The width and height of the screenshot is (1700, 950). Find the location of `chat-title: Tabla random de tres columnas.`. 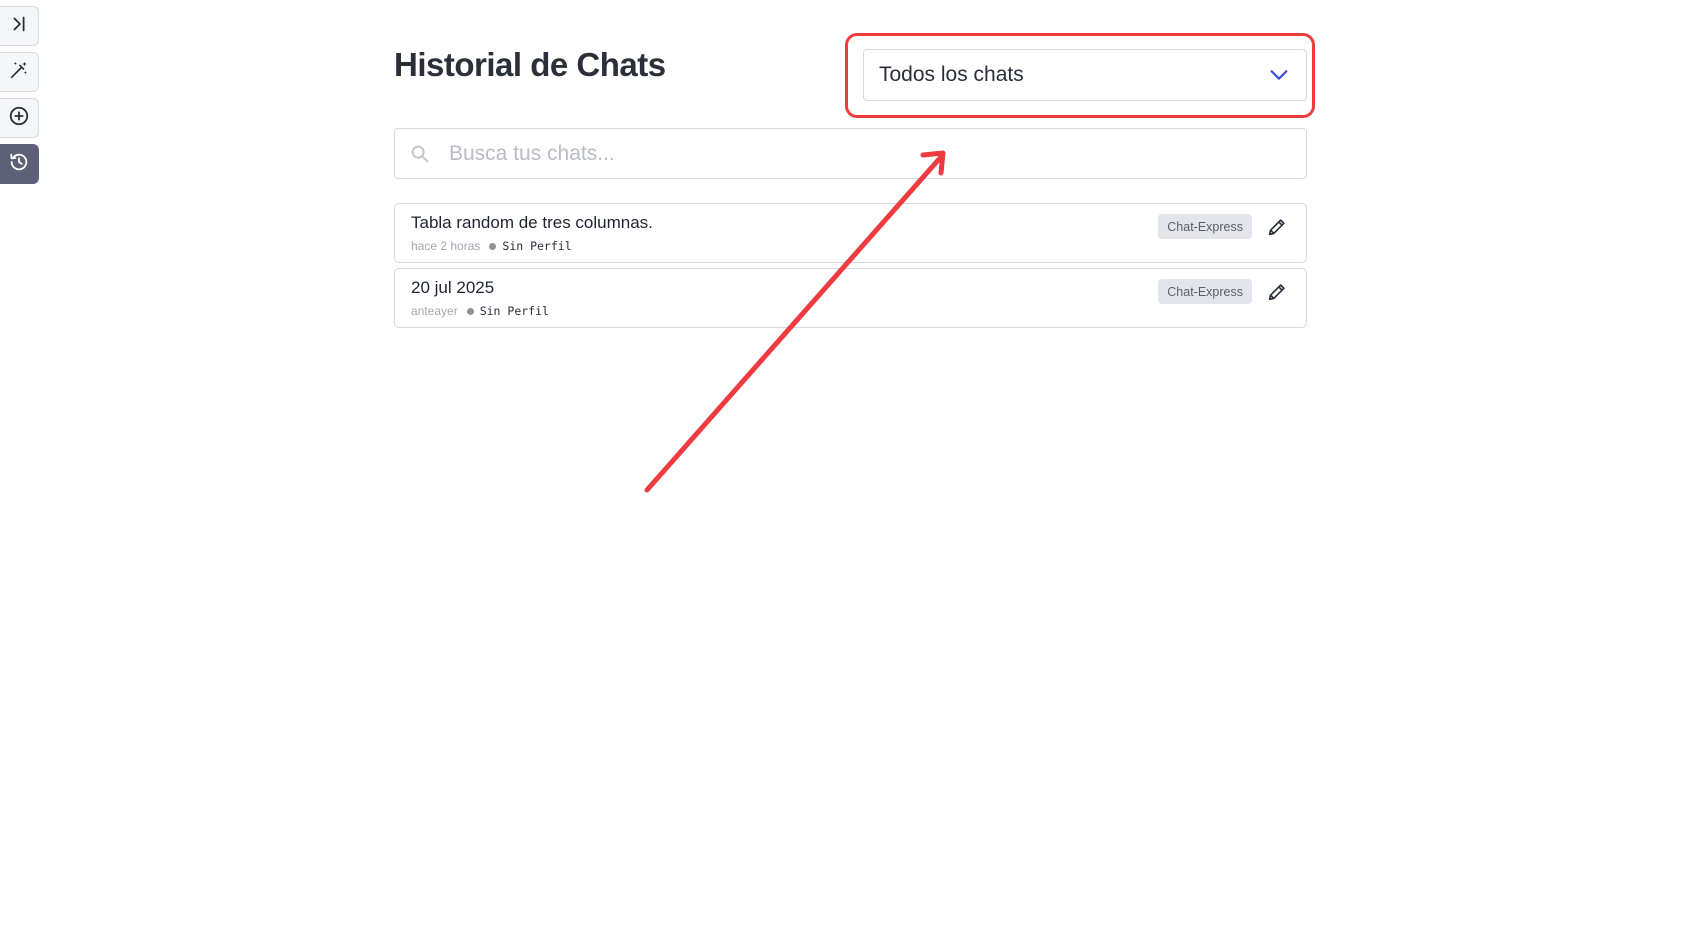

chat-title: Tabla random de tres columnas. is located at coordinates (532, 222).